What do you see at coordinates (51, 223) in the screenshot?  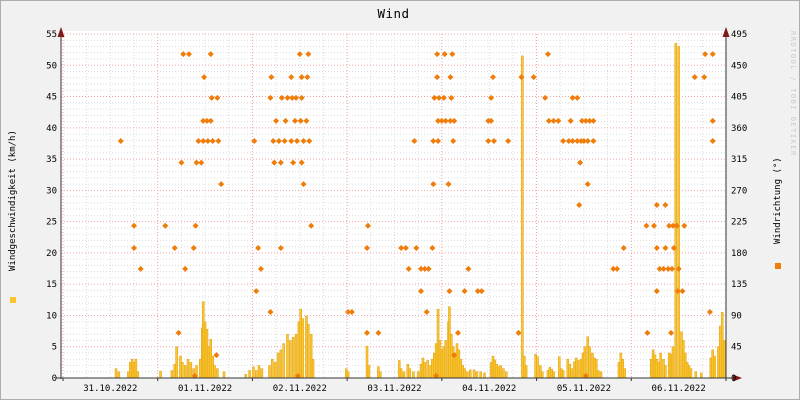 I see `svg-text: 25` at bounding box center [51, 223].